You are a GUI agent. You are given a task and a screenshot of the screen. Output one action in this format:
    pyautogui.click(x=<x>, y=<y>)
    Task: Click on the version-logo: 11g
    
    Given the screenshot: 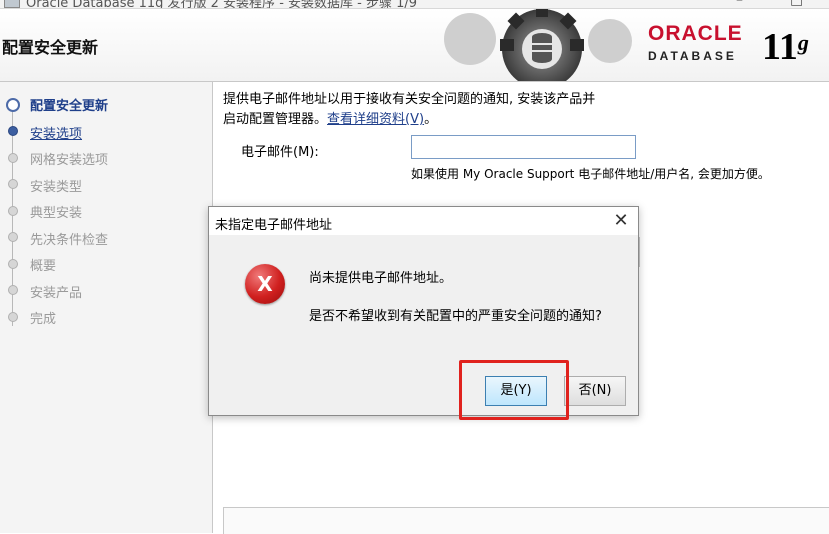 What is the action you would take?
    pyautogui.click(x=785, y=47)
    